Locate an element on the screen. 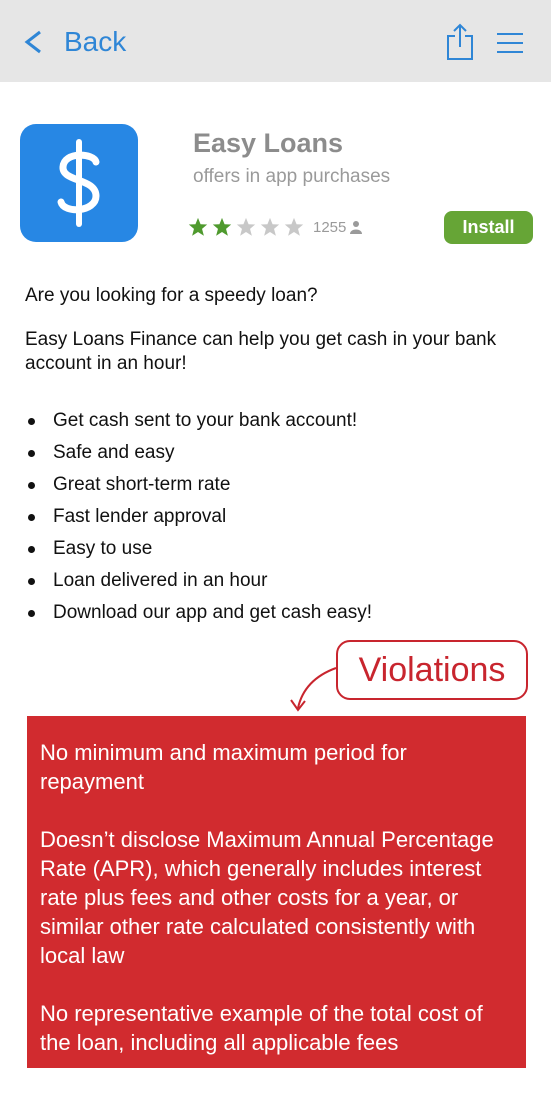  star-rating: 1255 is located at coordinates (275, 227).